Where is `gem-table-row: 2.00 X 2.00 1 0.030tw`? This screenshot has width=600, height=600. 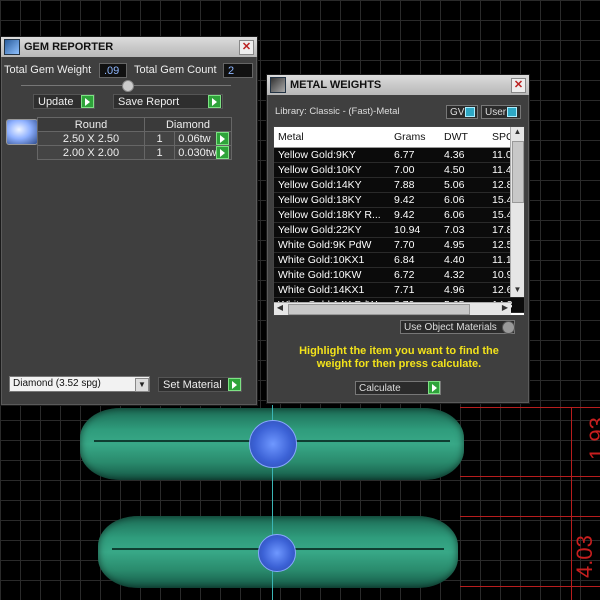
gem-table-row: 2.00 X 2.00 1 0.030tw is located at coordinates (134, 152).